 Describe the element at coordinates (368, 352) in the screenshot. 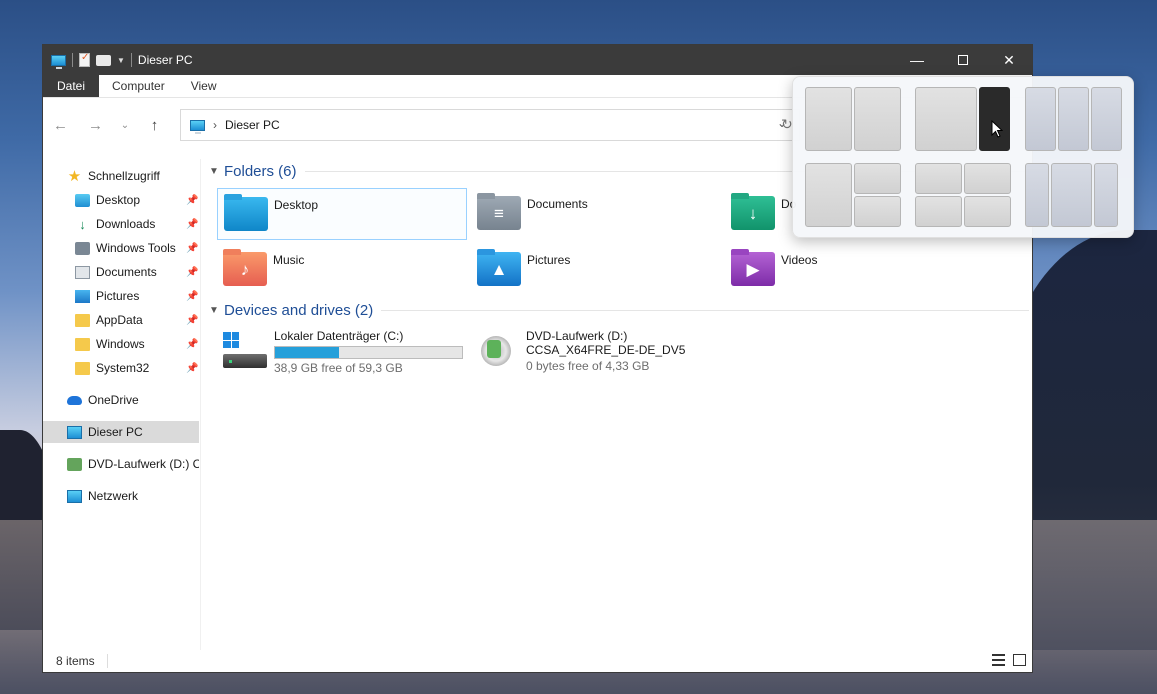

I see `drive-usage-bar` at that location.